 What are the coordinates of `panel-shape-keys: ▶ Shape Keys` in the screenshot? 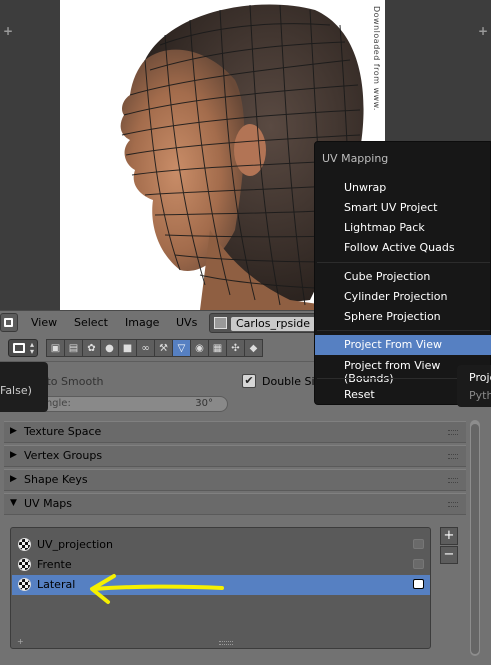 It's located at (235, 480).